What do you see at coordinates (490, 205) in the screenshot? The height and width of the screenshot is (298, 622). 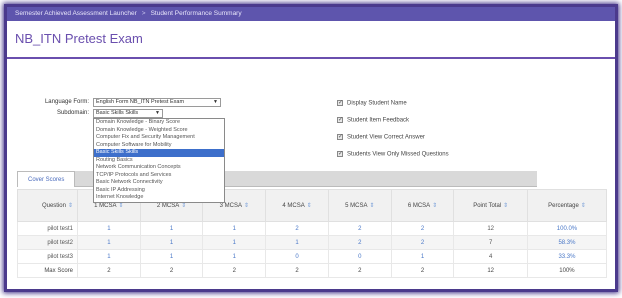 I see `column-header-point-total: Point Total ⇕` at bounding box center [490, 205].